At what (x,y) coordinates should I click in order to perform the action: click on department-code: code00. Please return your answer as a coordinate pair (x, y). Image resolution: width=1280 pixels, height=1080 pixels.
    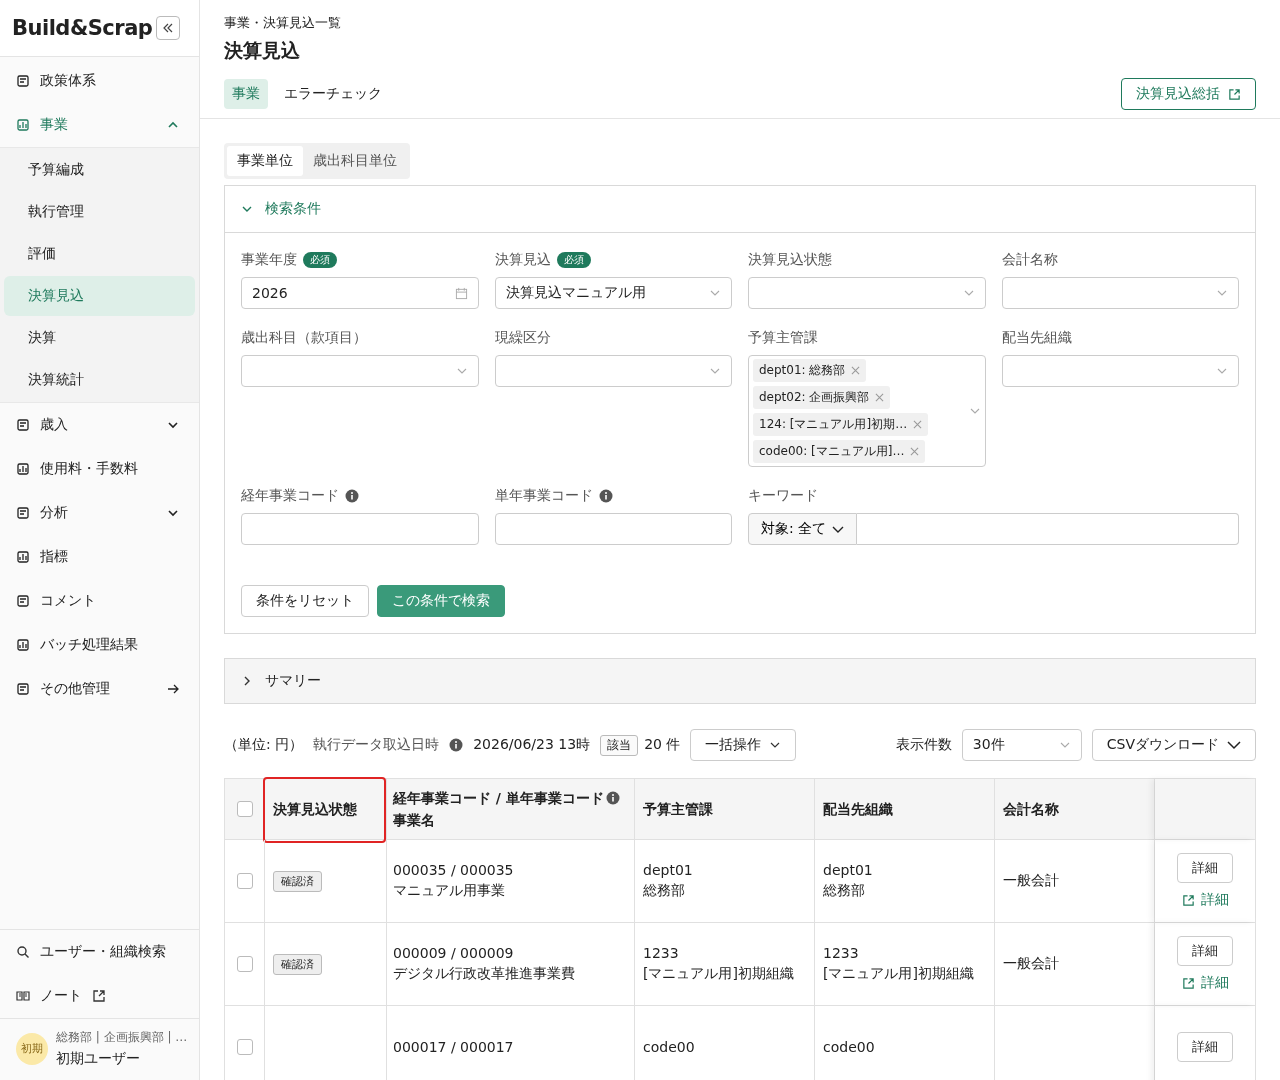
    Looking at the image, I should click on (669, 1047).